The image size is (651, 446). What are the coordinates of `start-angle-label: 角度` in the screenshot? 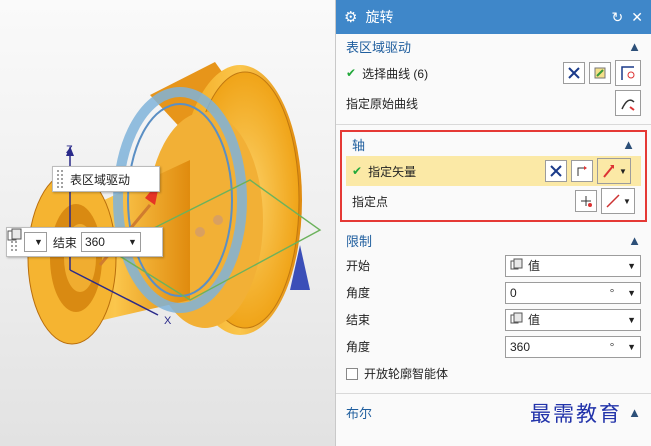 It's located at (358, 293).